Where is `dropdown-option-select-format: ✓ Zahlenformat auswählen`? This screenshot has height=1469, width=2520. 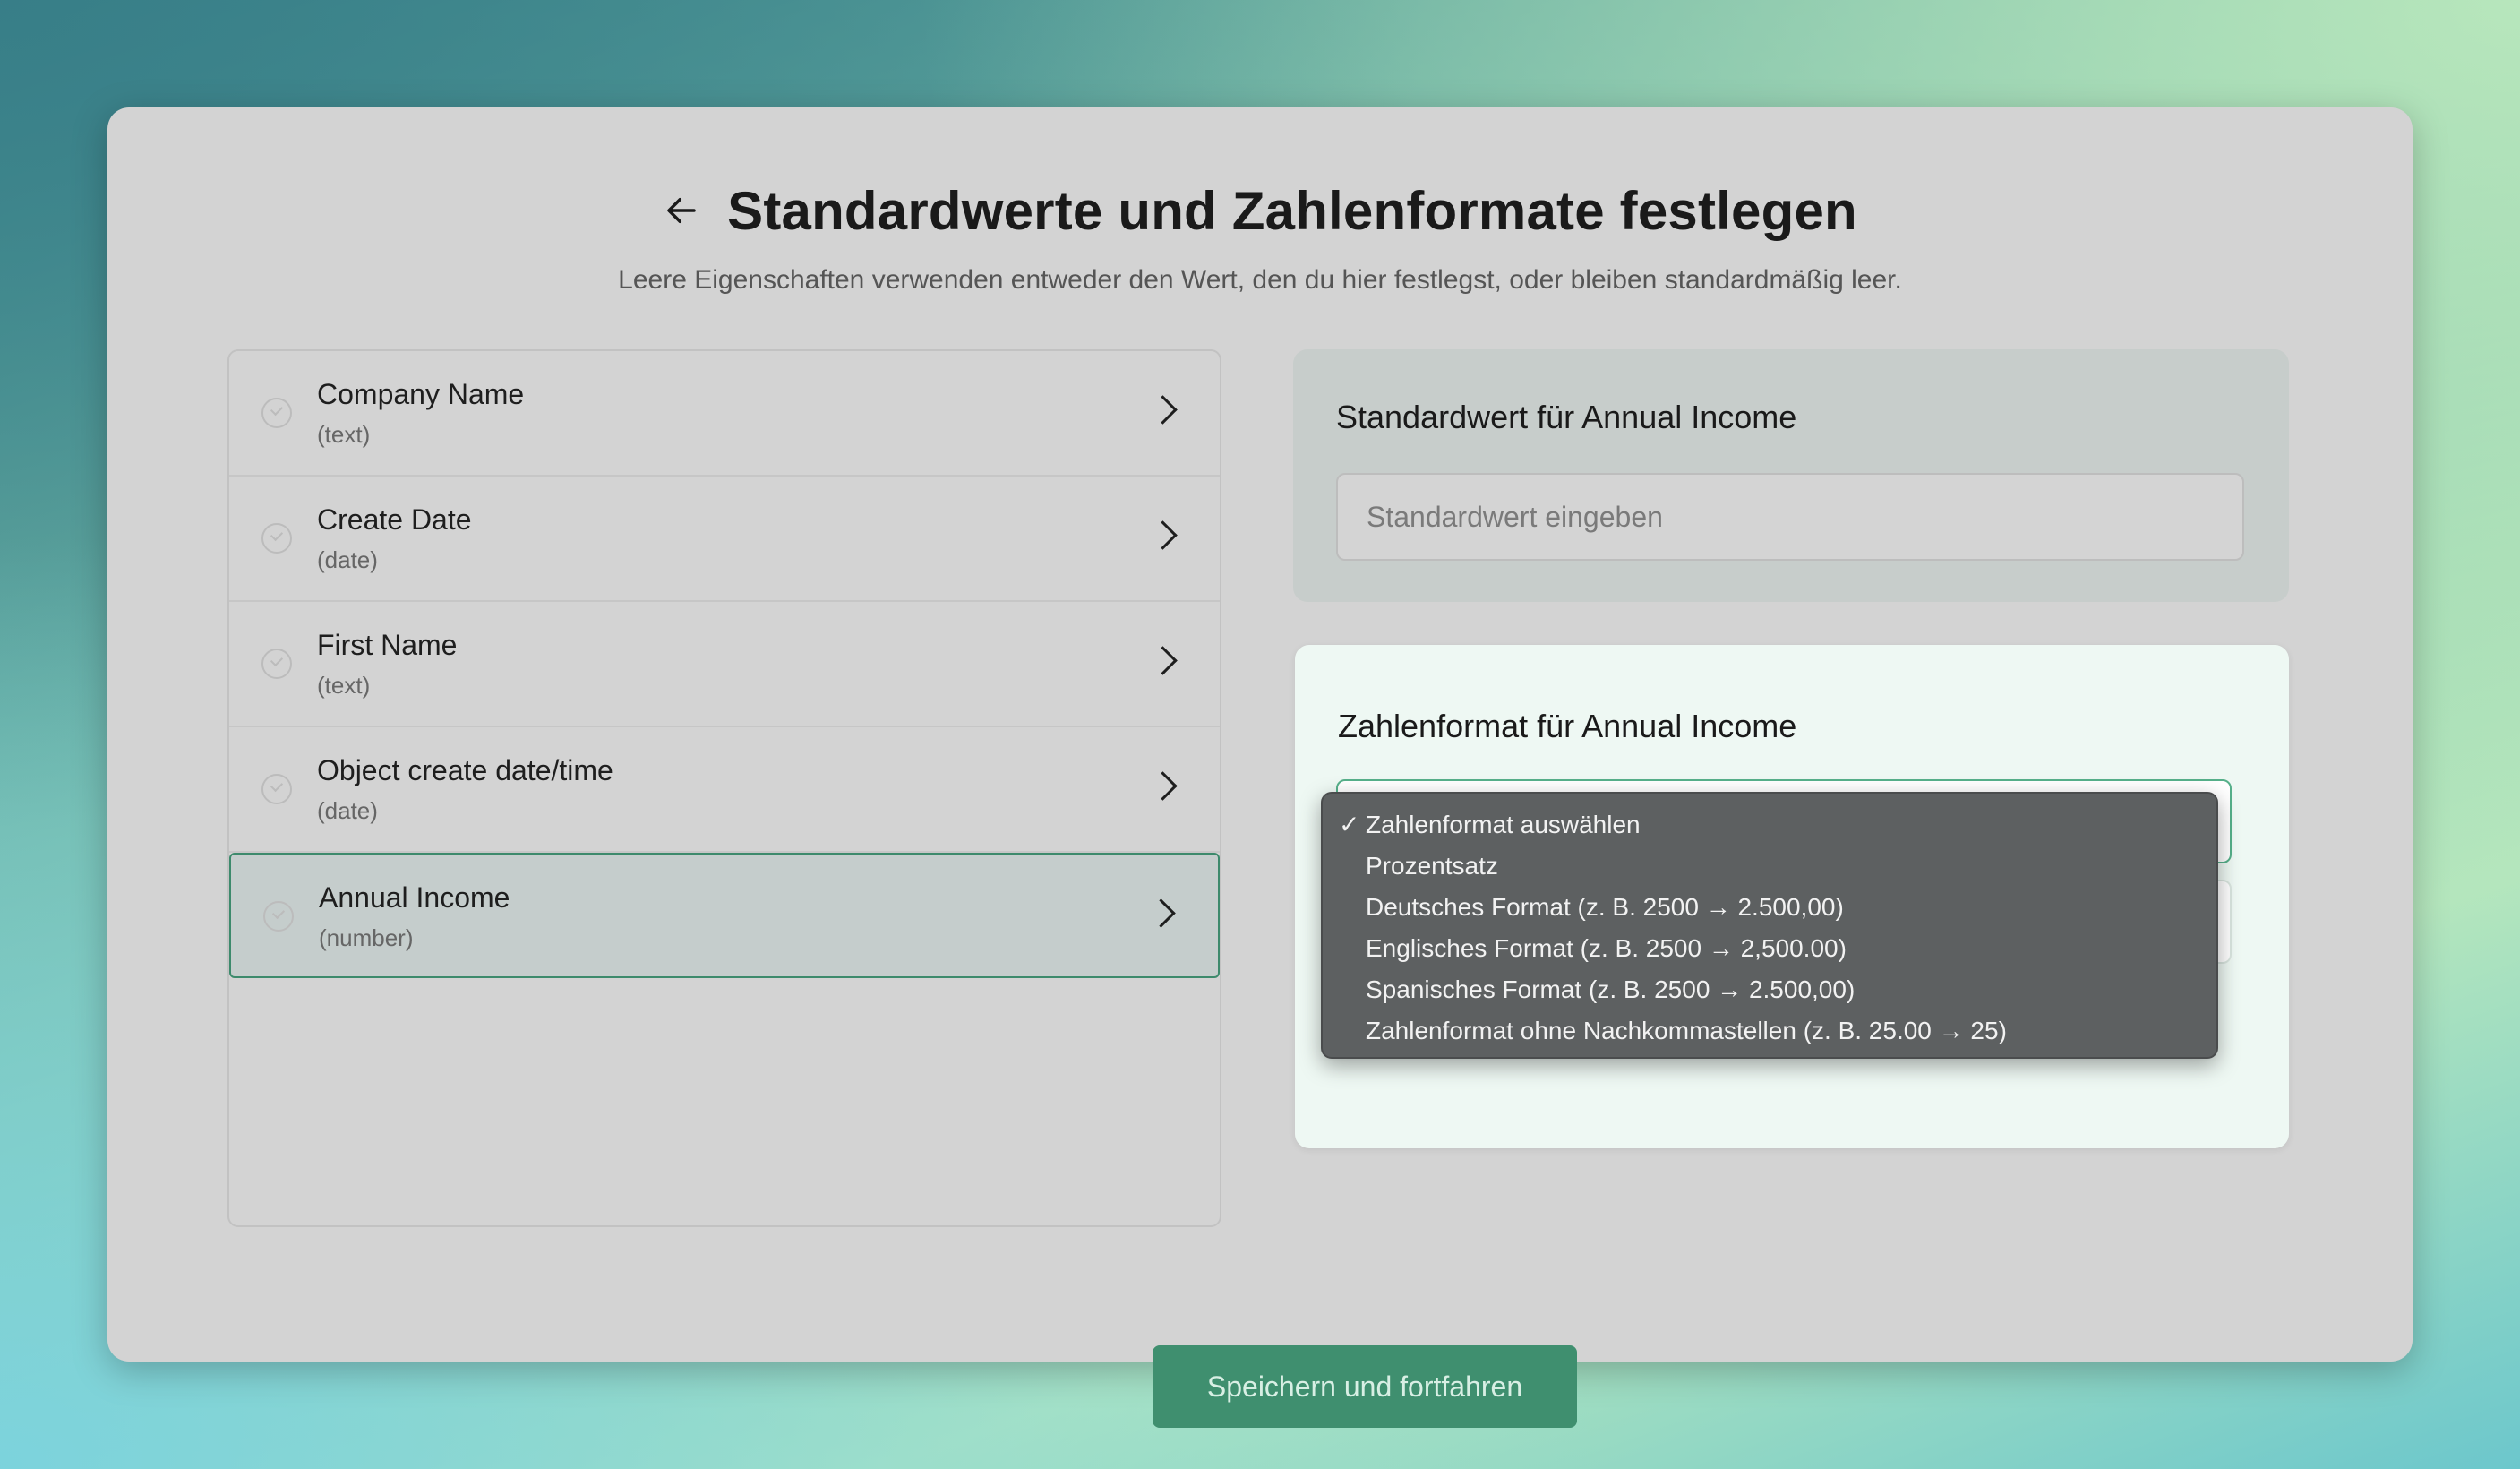 dropdown-option-select-format: ✓ Zahlenformat auswählen is located at coordinates (1769, 825).